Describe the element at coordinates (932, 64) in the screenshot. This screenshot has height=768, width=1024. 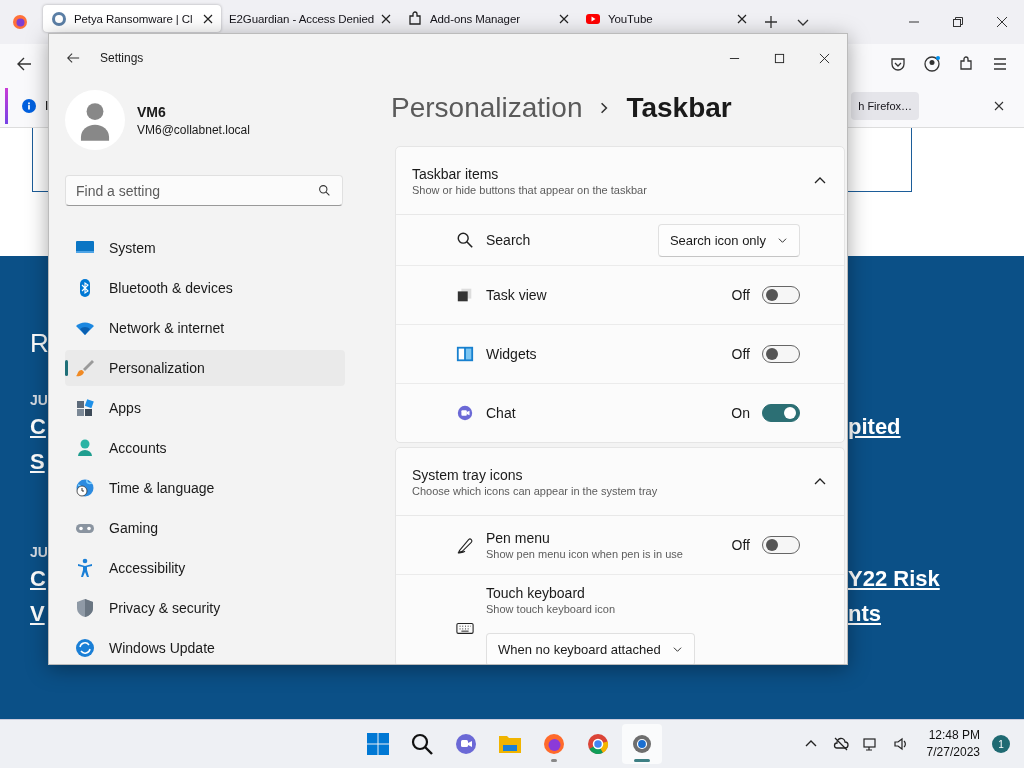
I see `account-icon` at that location.